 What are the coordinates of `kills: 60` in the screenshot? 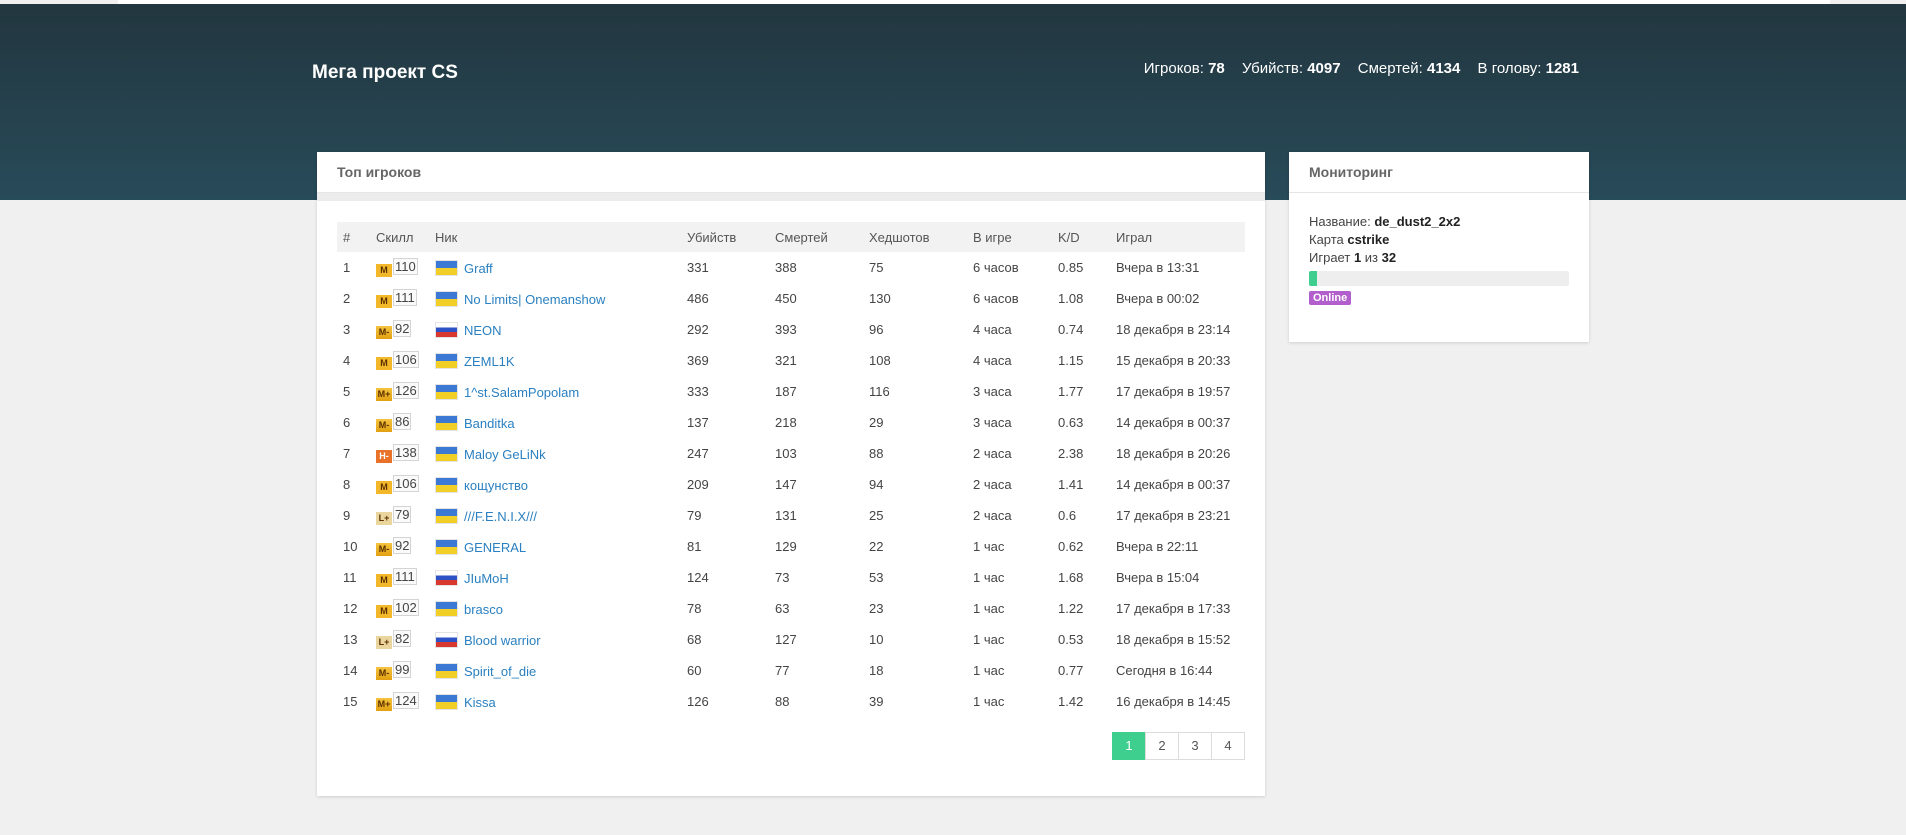 It's located at (694, 670).